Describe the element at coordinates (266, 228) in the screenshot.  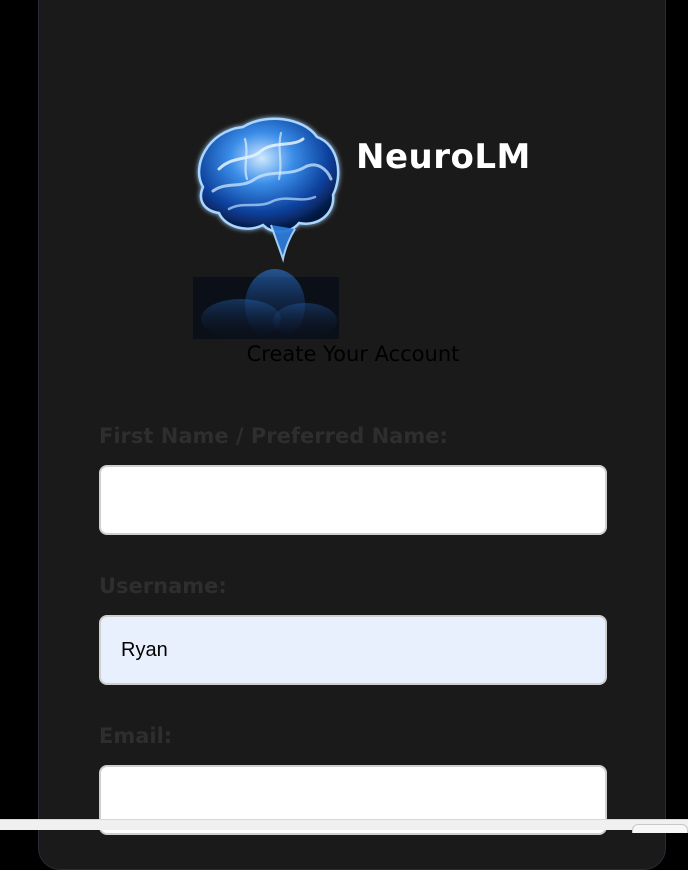
I see `brain-icon` at that location.